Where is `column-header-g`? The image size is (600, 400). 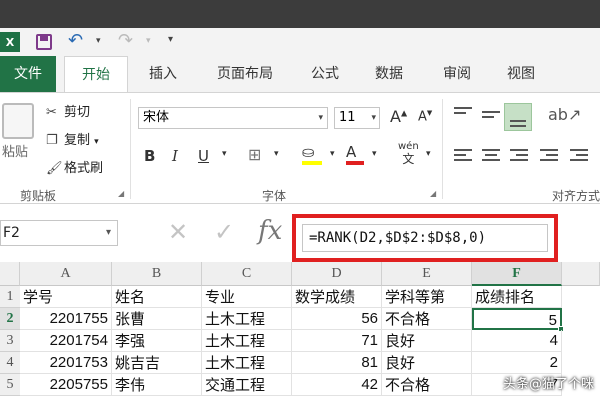
column-header-g is located at coordinates (581, 274).